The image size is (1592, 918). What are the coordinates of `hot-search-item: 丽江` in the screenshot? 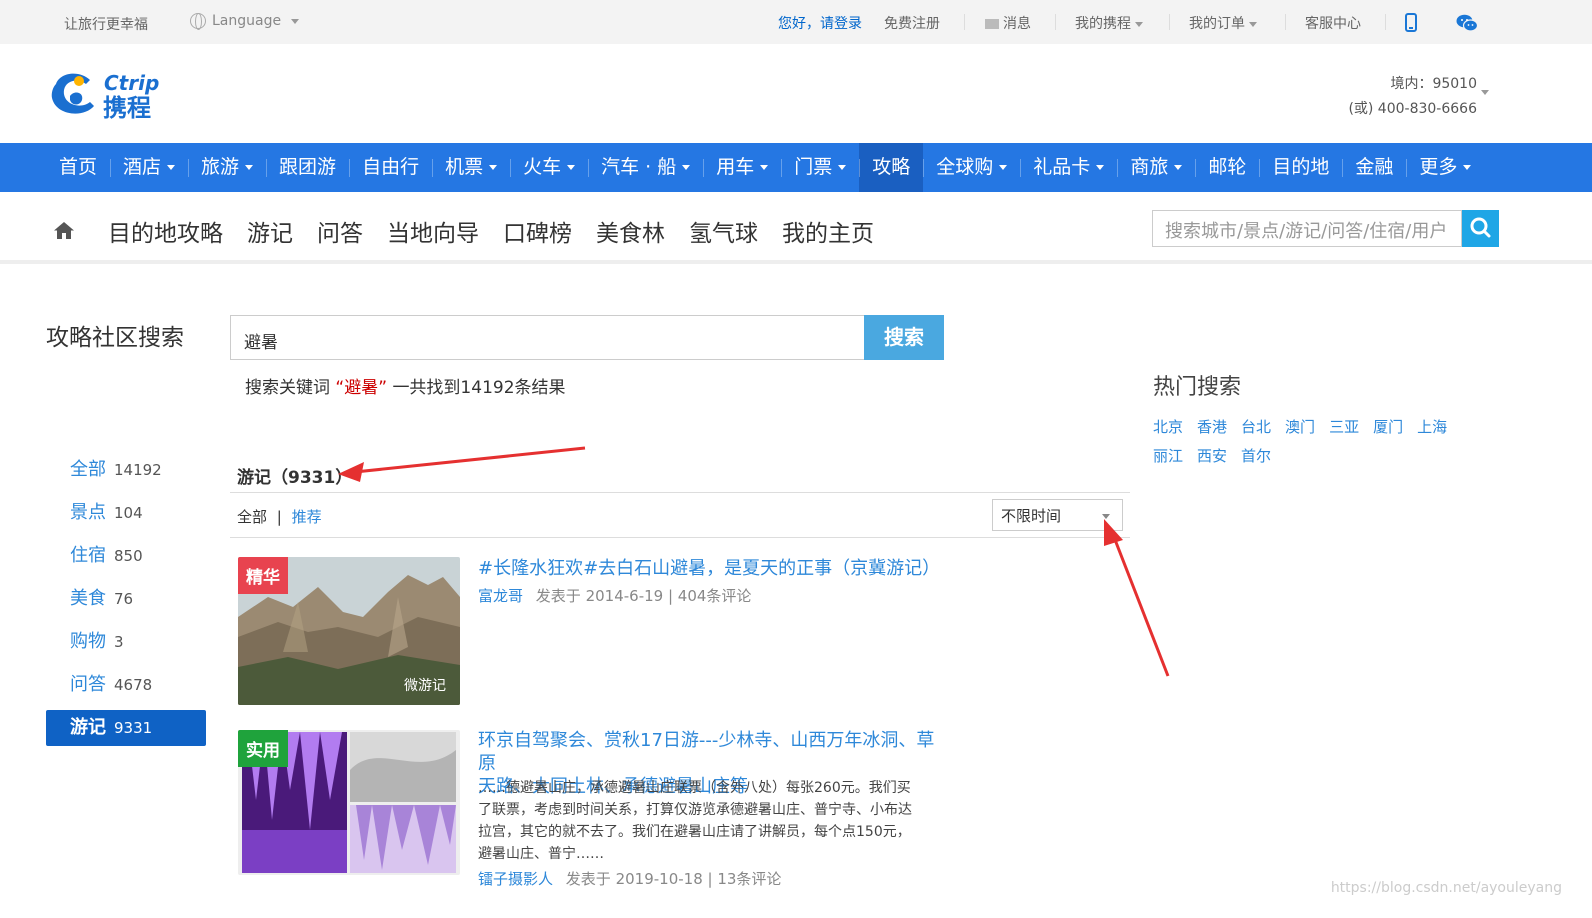 It's located at (1168, 455).